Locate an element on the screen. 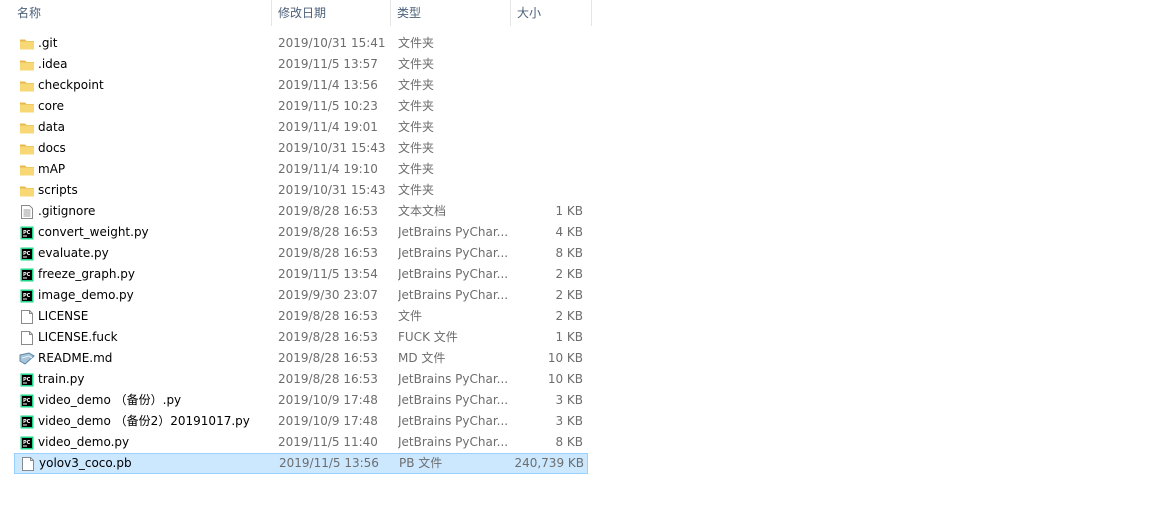 The width and height of the screenshot is (1162, 517). file-type: PB 文件 is located at coordinates (421, 463).